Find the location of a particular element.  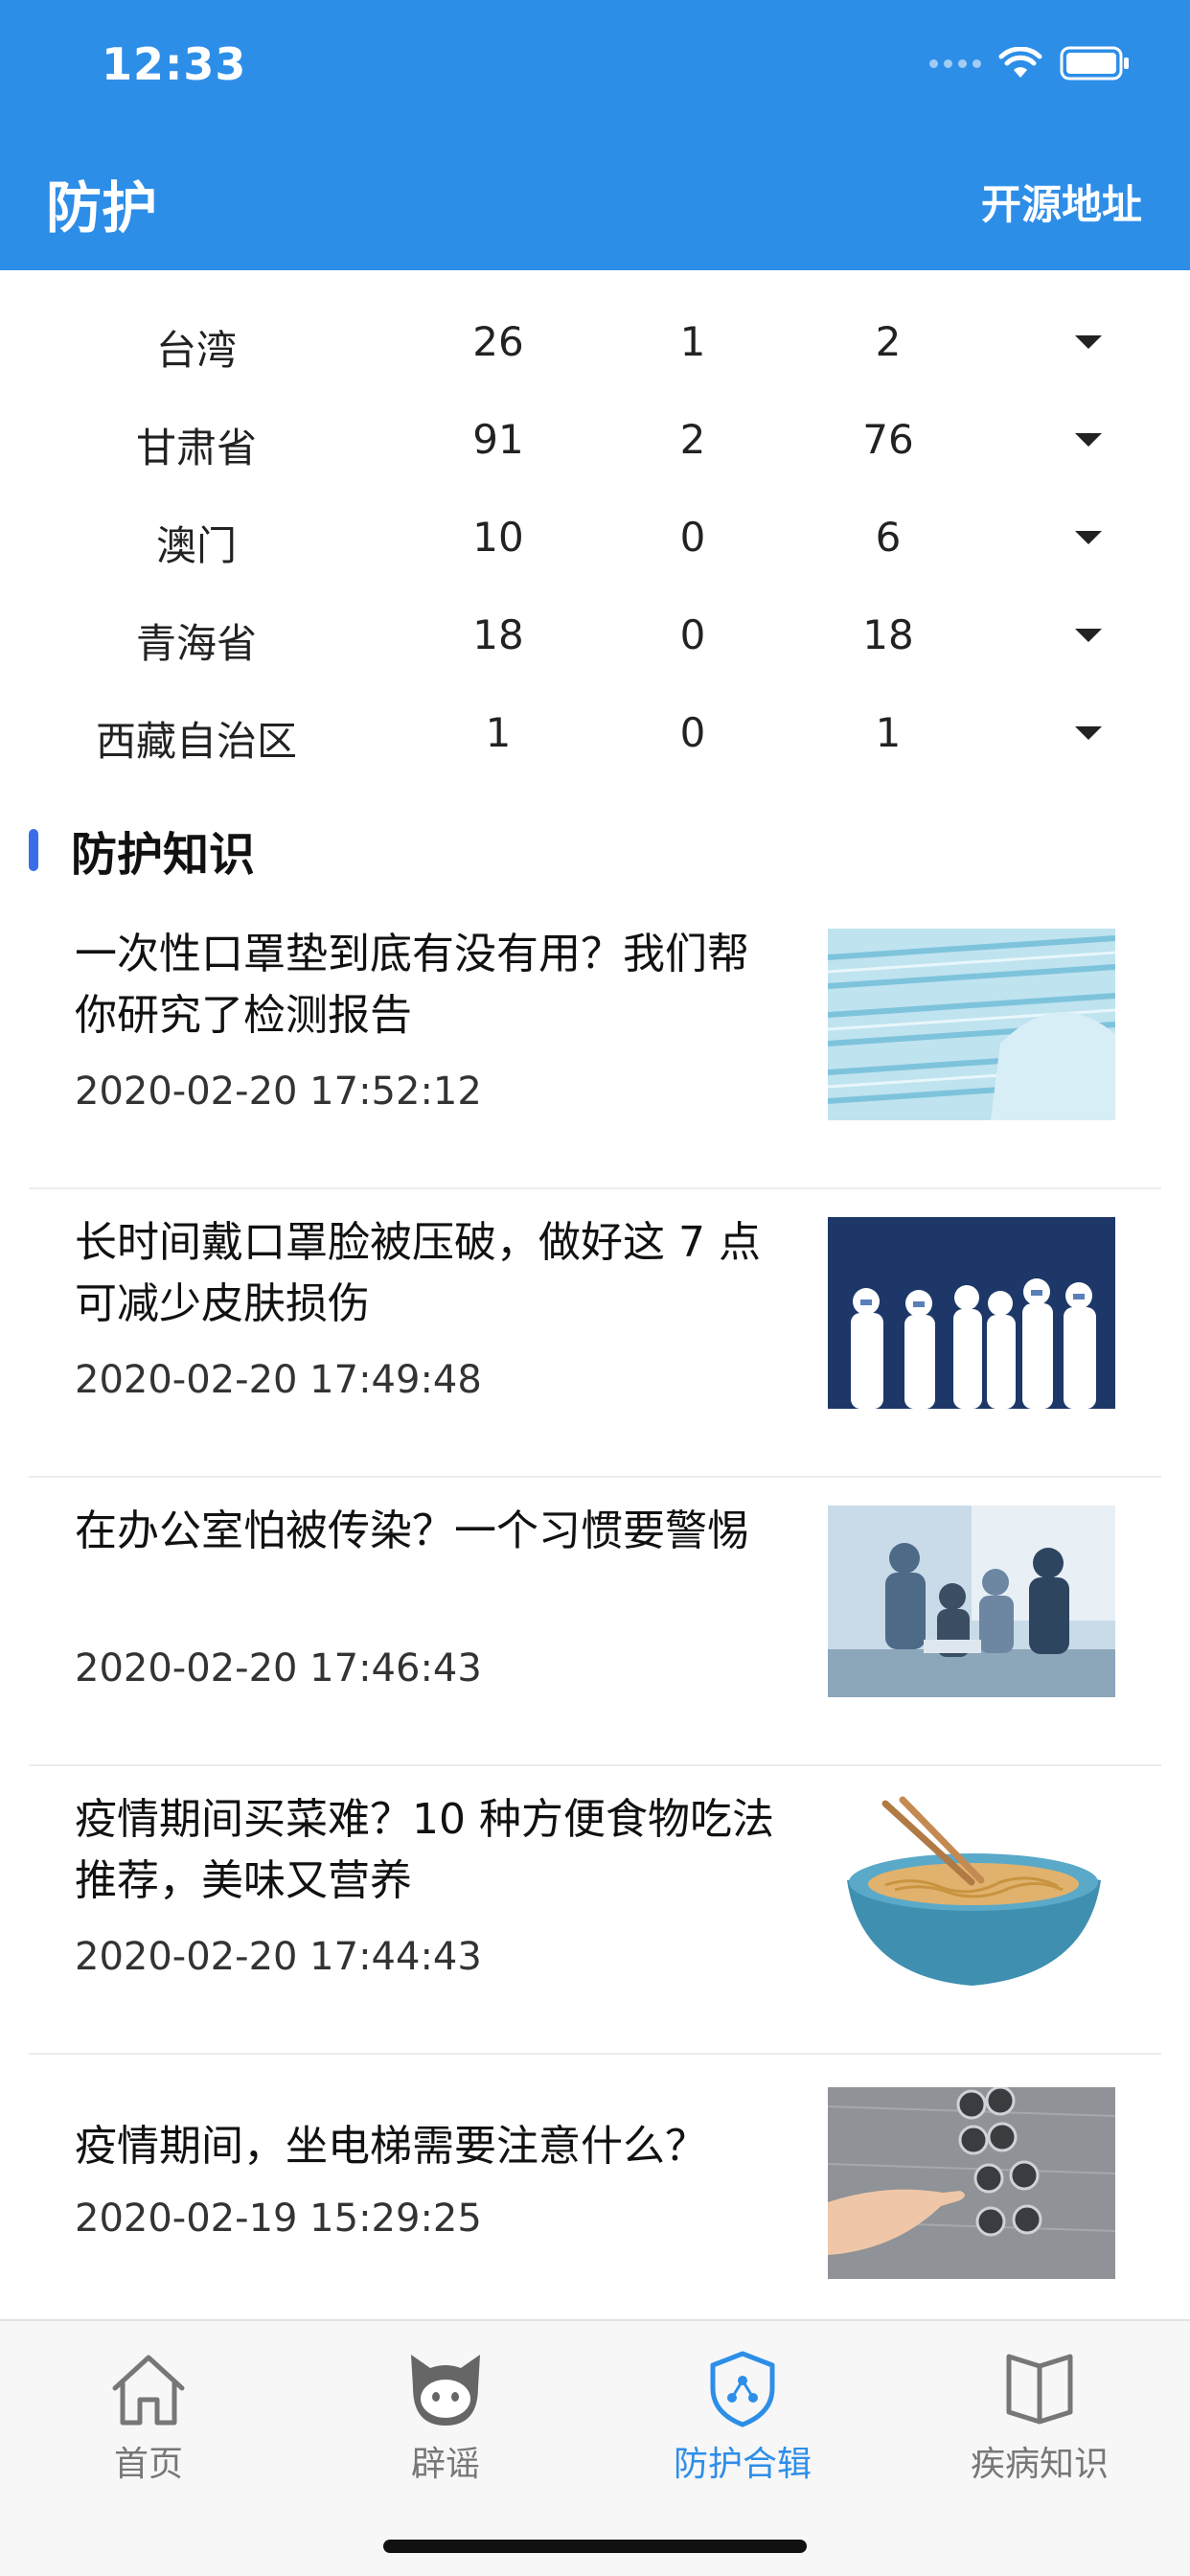

article-item: 疫情期间，坐电梯需要注意什么？ 2020-02-19 15:29:25 is located at coordinates (595, 2199).